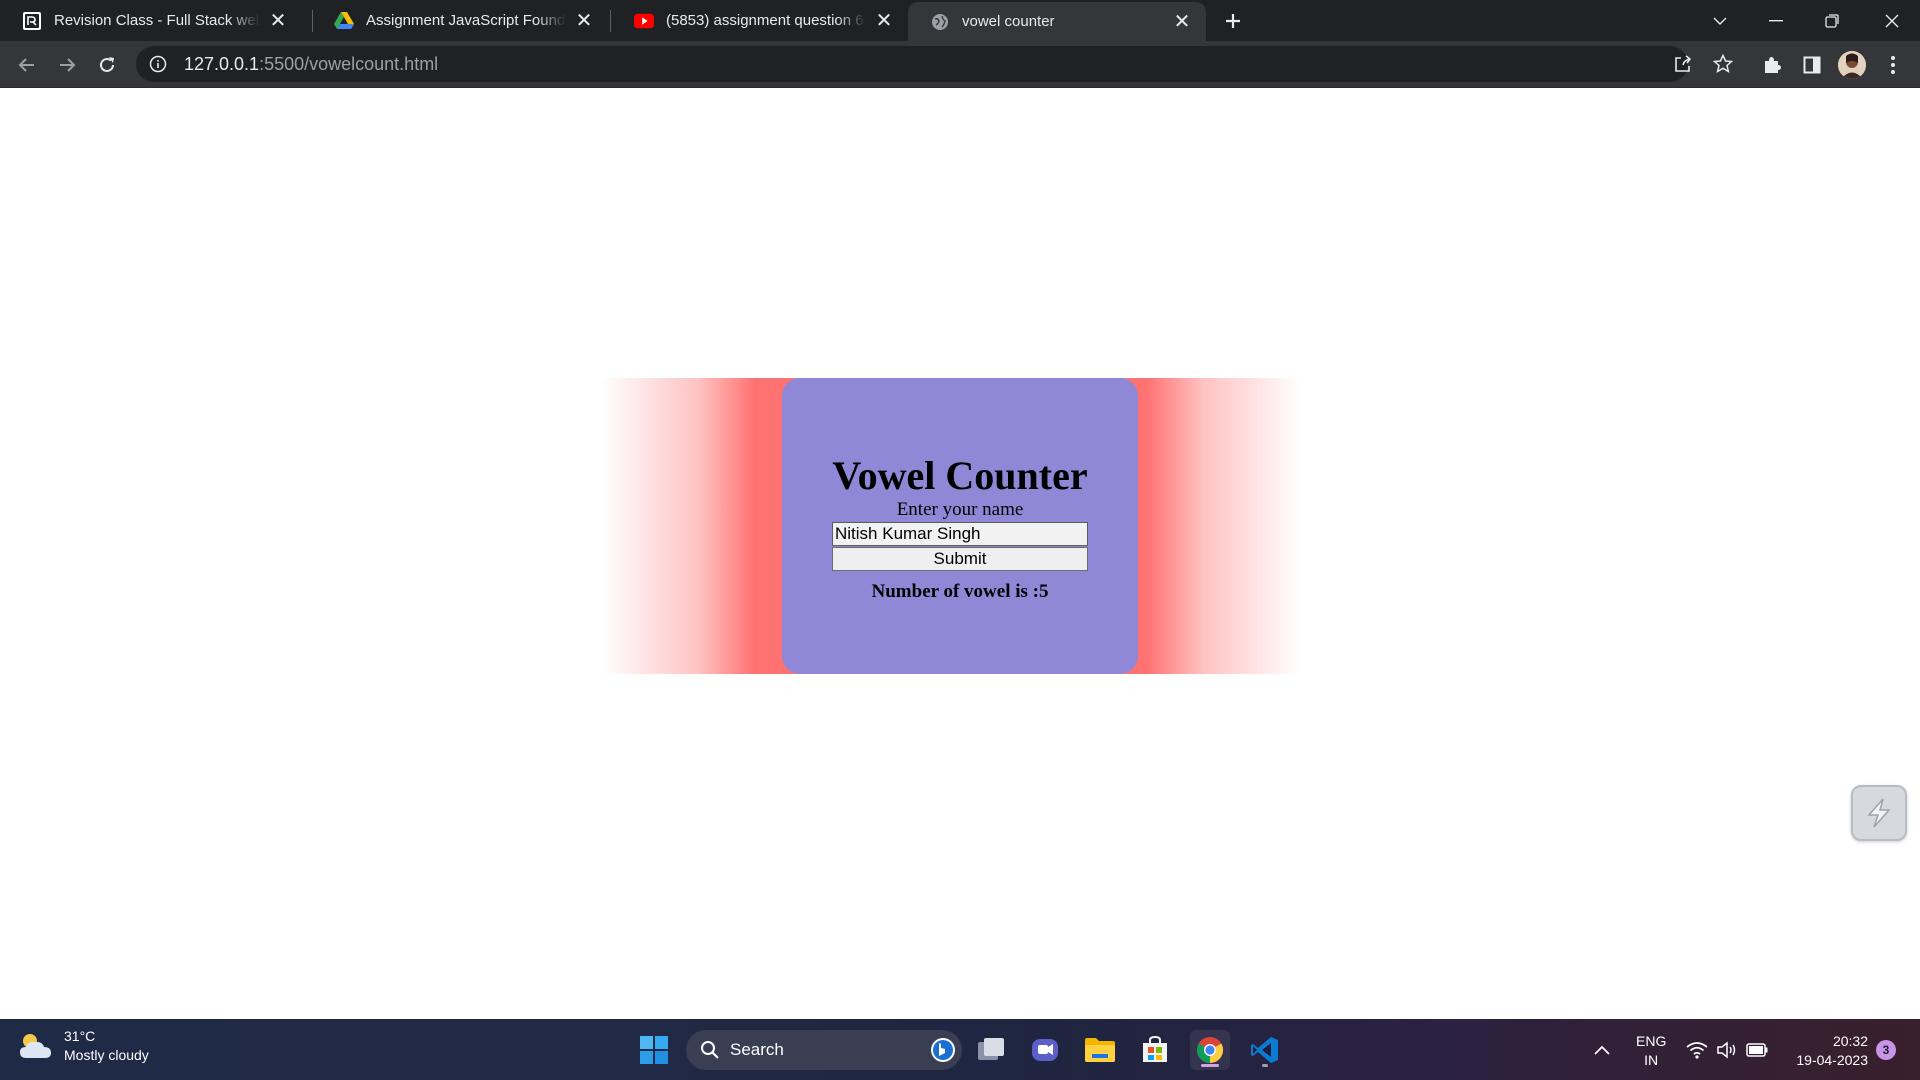 Image resolution: width=1920 pixels, height=1080 pixels. I want to click on battery-icon, so click(1757, 1049).